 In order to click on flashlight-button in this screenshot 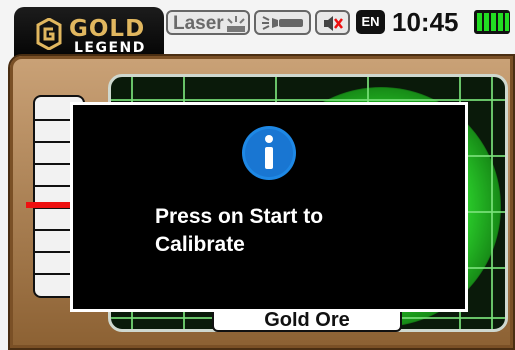, I will do `click(282, 22)`.